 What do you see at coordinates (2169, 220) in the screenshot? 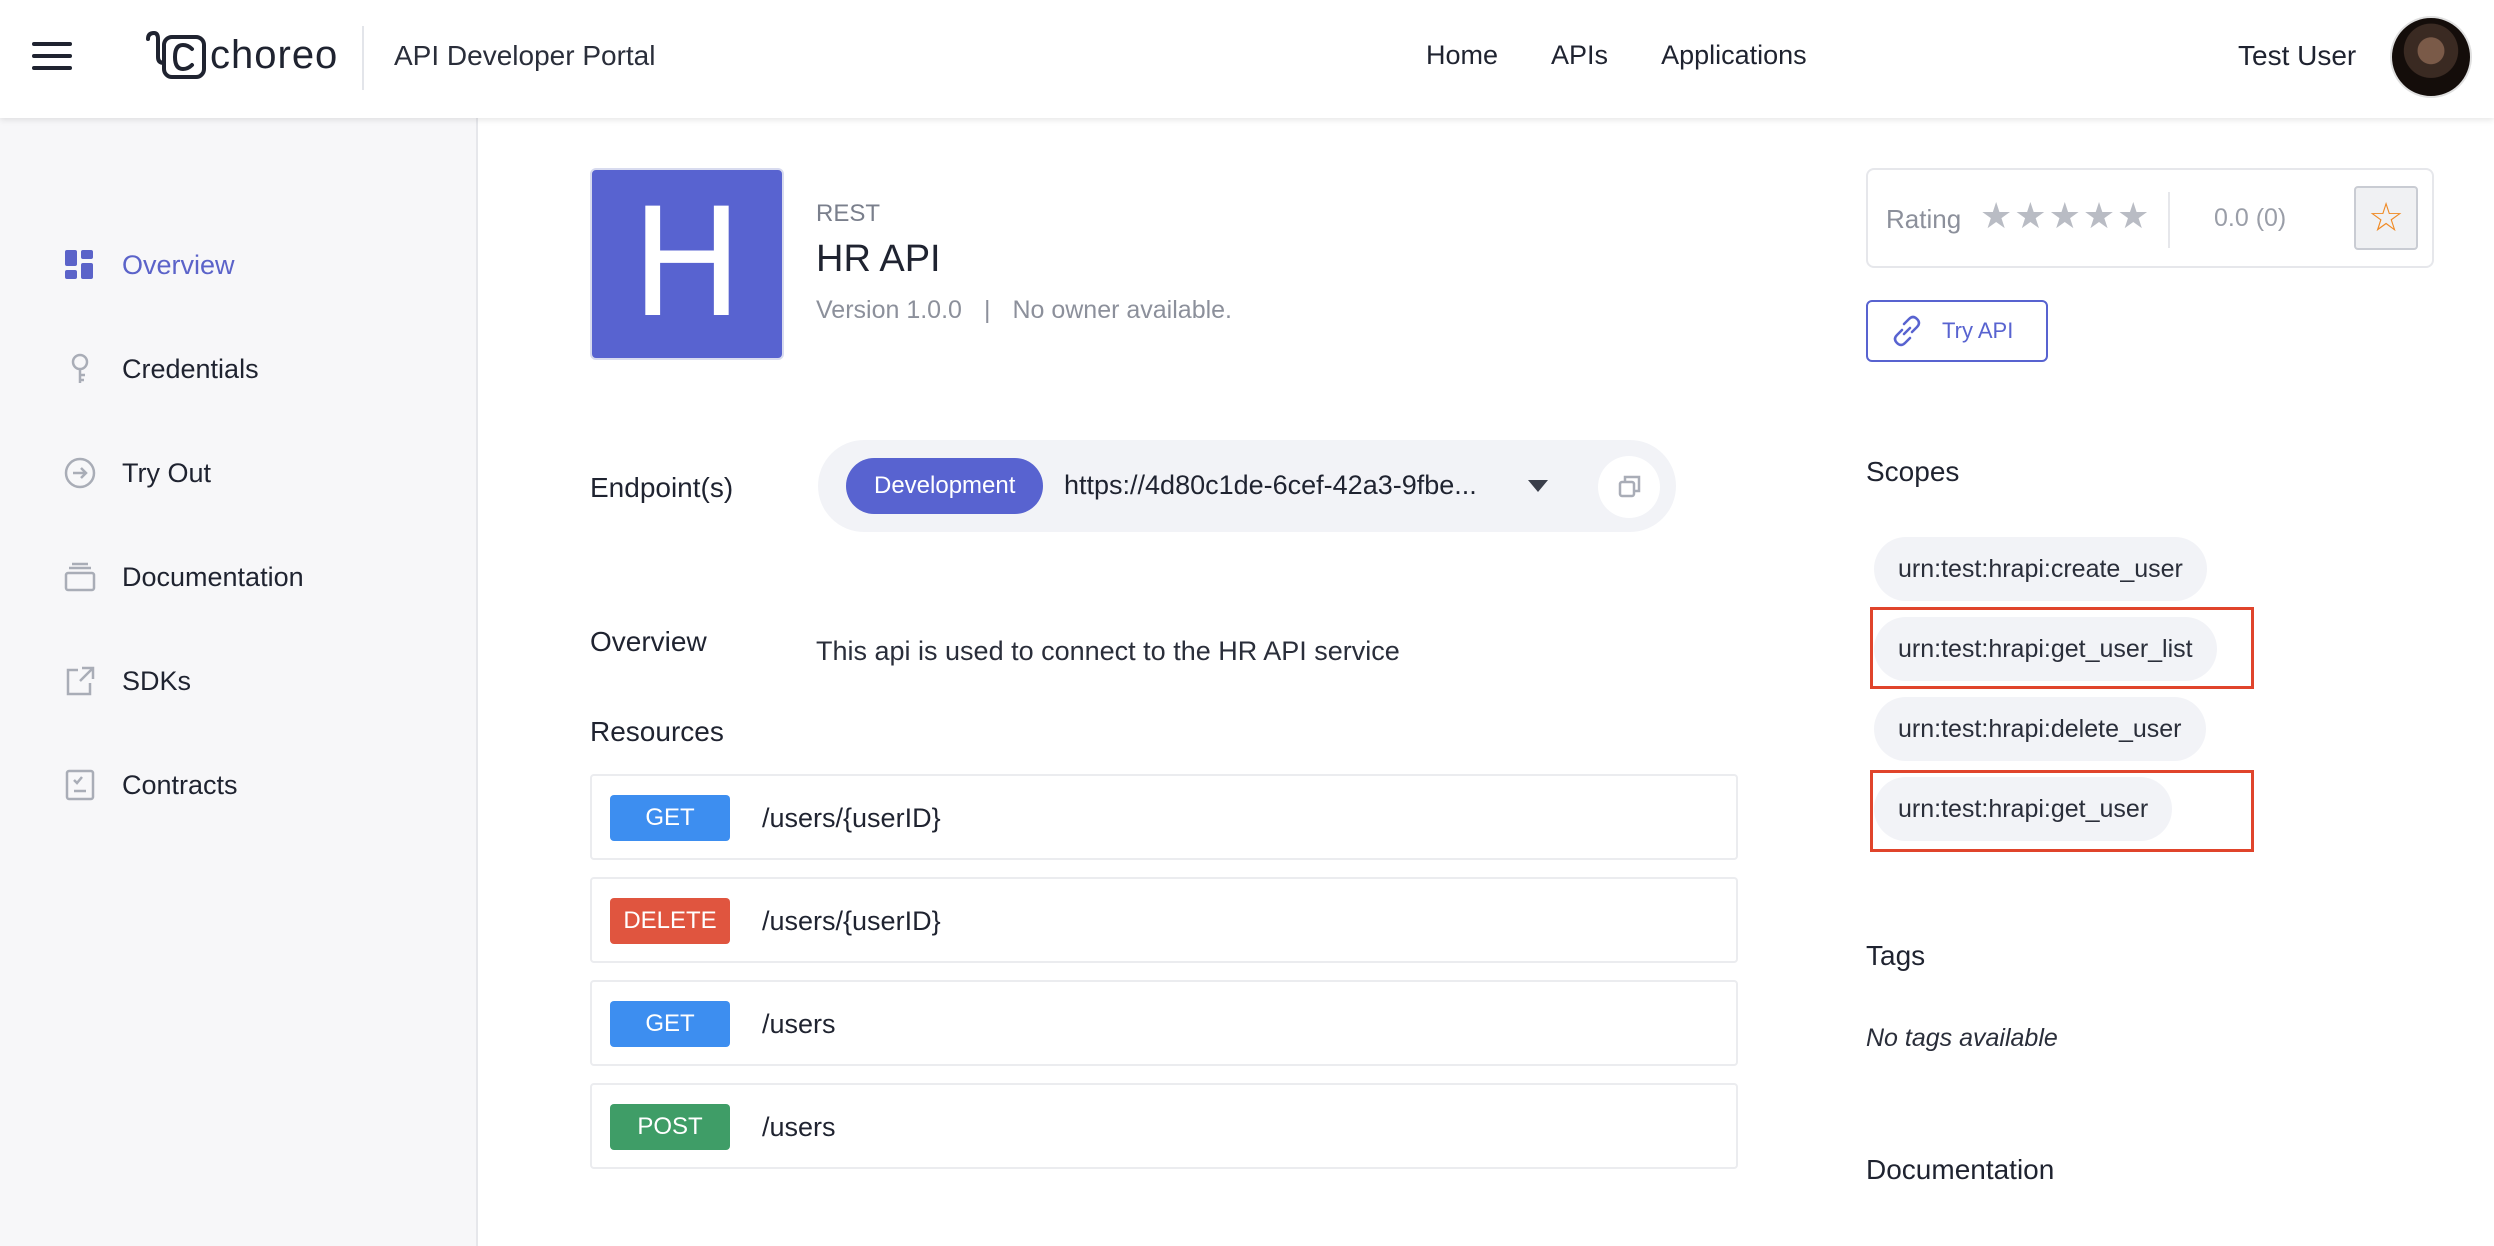
I see `rating-divider` at bounding box center [2169, 220].